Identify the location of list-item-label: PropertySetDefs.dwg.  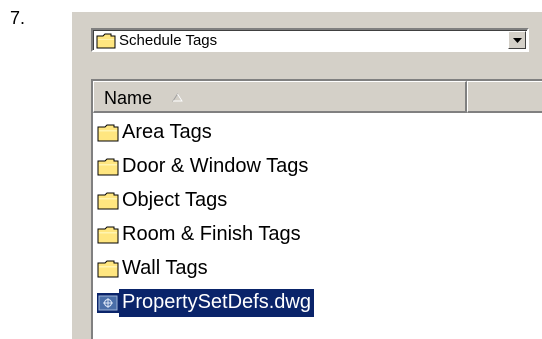
(216, 303).